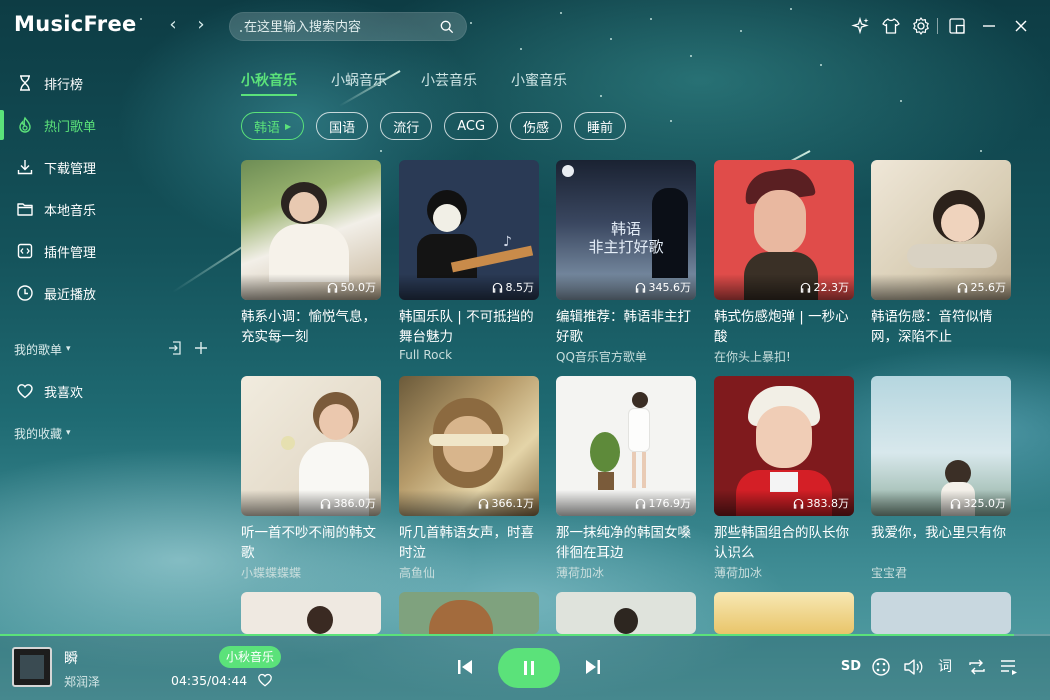  I want to click on next-track-icon, so click(593, 667).